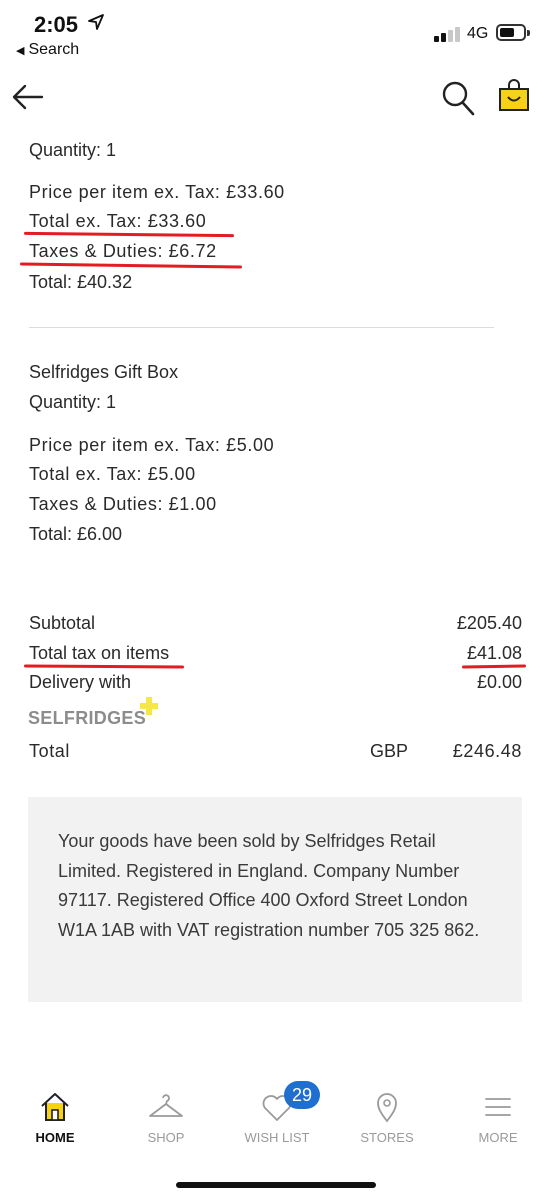 Image resolution: width=554 pixels, height=1200 pixels. What do you see at coordinates (458, 98) in the screenshot?
I see `search-icon` at bounding box center [458, 98].